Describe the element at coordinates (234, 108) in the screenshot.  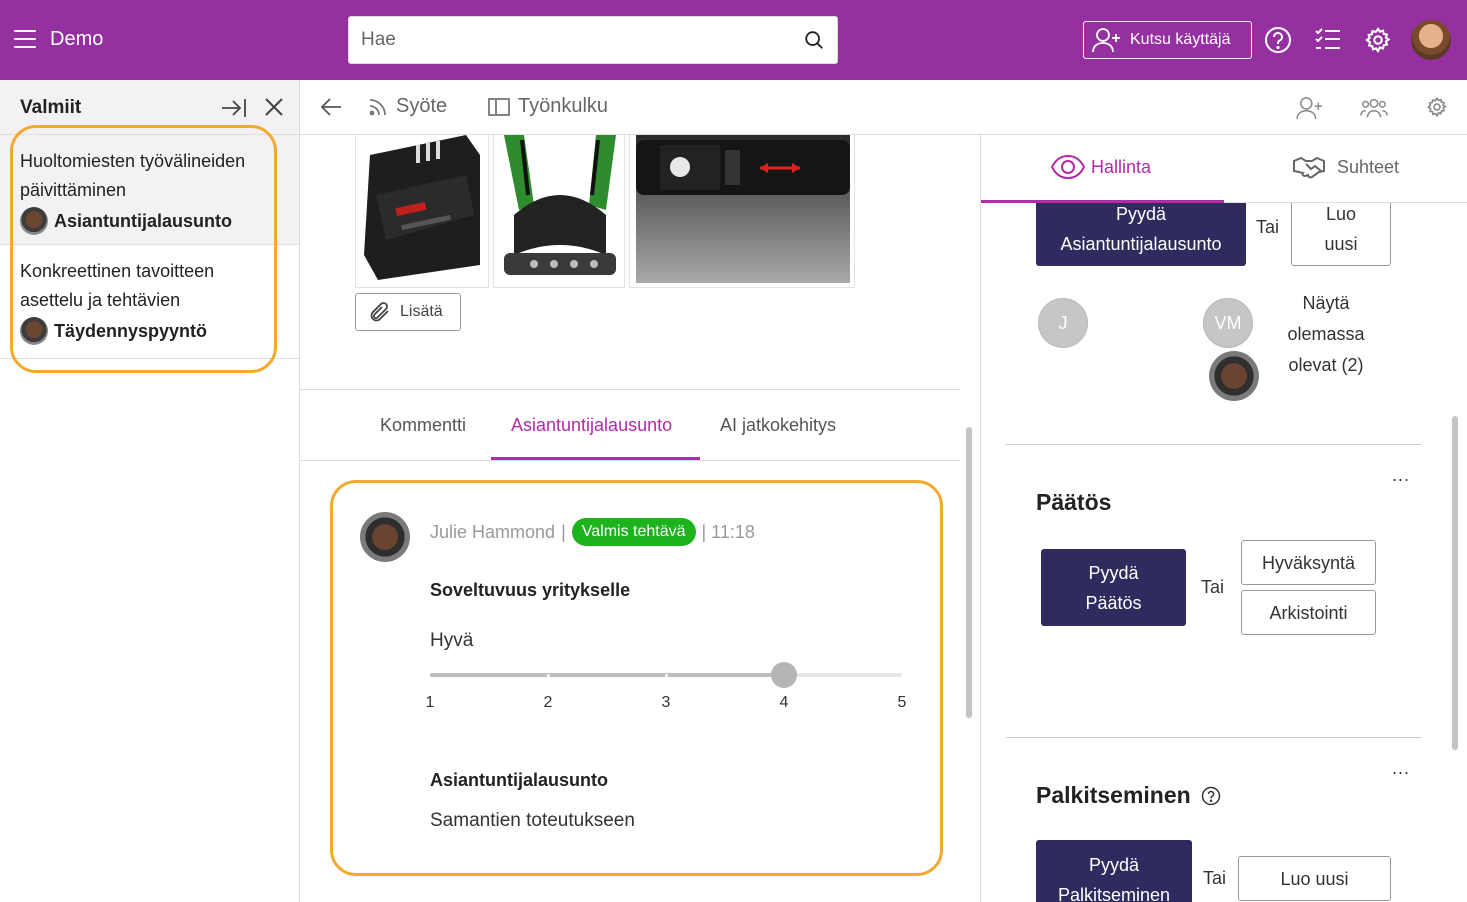
I see `collapse-panel-icon` at that location.